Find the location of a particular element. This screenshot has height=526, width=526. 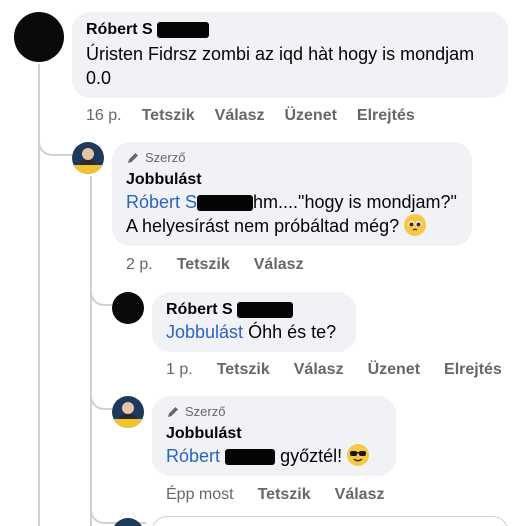

comment-bubble: Szerző Jobbulást Róbert győztél! is located at coordinates (274, 436).